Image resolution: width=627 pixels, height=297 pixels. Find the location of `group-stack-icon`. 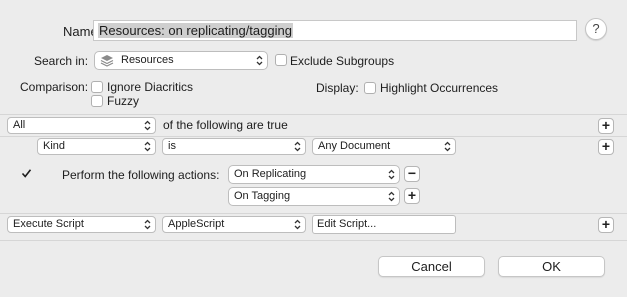

group-stack-icon is located at coordinates (107, 61).